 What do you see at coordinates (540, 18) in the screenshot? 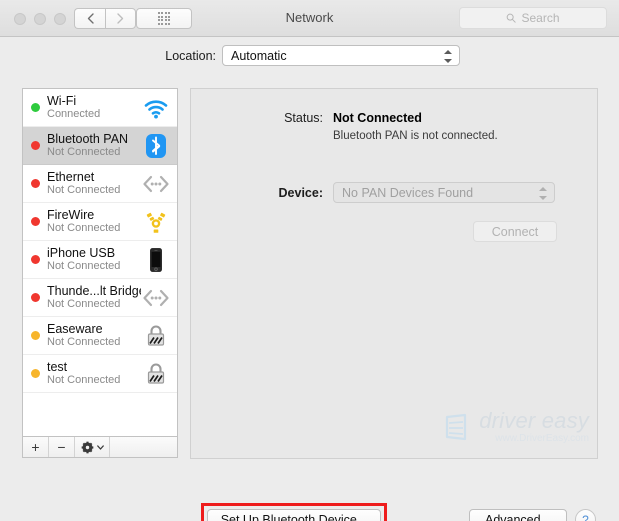
I see `search-placeholder: Search` at bounding box center [540, 18].